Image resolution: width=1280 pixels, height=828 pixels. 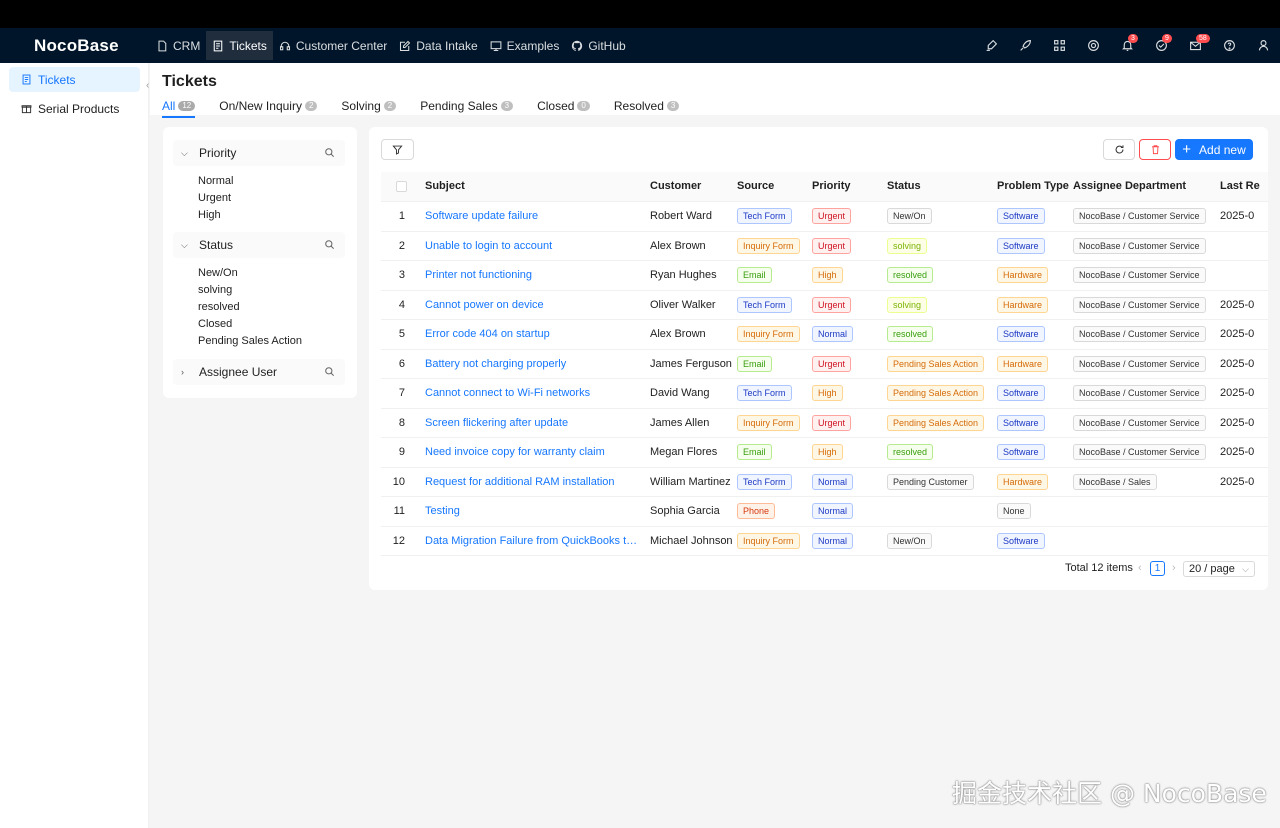 What do you see at coordinates (534, 482) in the screenshot?
I see `ticket-subject-link: Request for additional RAM installation` at bounding box center [534, 482].